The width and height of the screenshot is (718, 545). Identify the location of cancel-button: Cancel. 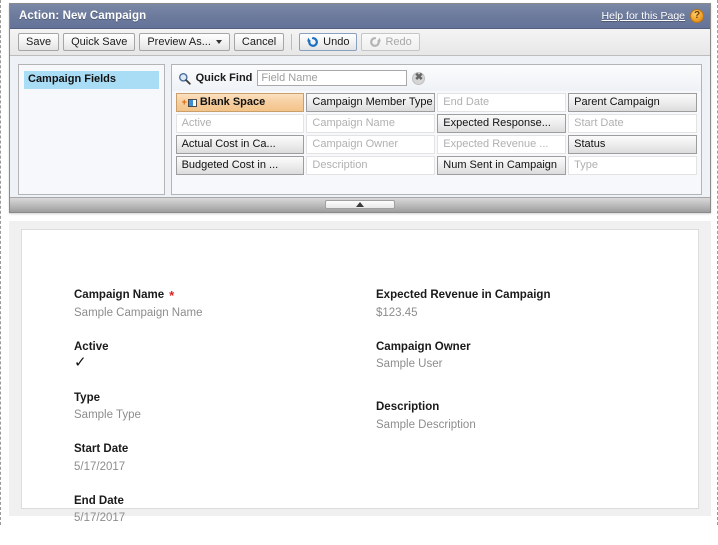
(259, 42).